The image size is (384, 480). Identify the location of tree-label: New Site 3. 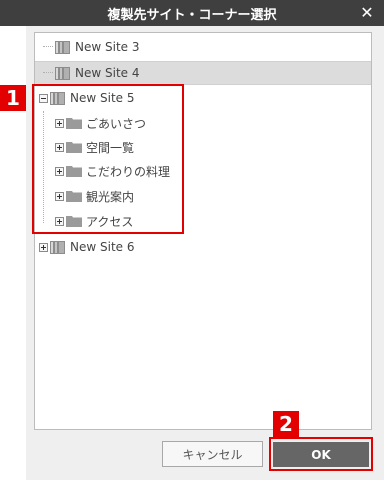
(107, 47).